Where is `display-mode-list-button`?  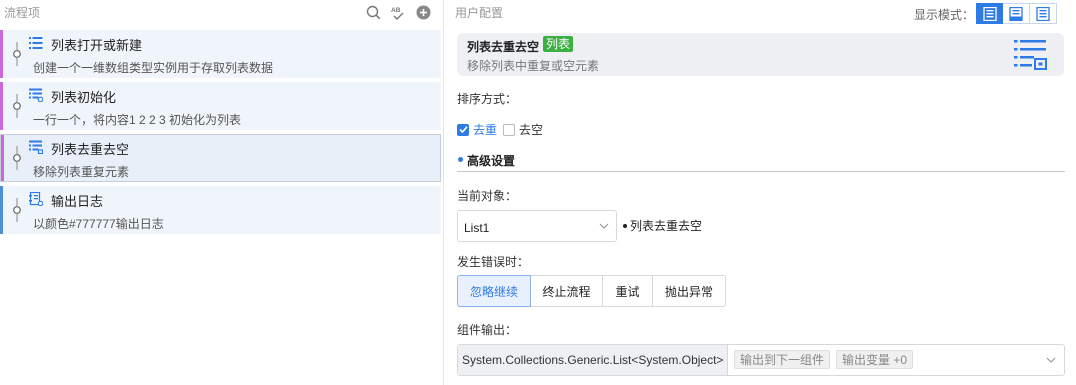
display-mode-list-button is located at coordinates (1043, 13).